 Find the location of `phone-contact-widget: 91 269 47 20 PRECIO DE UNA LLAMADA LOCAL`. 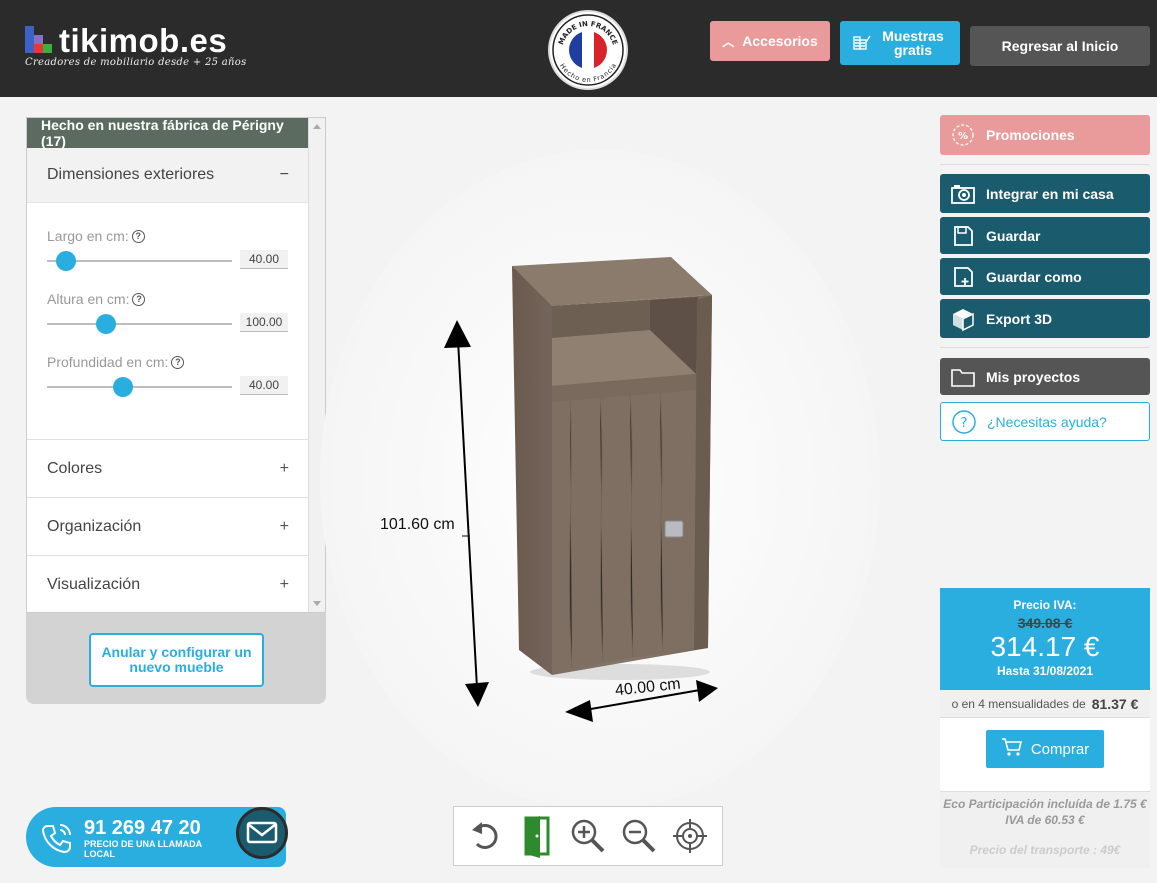

phone-contact-widget: 91 269 47 20 PRECIO DE UNA LLAMADA LOCAL is located at coordinates (157, 837).